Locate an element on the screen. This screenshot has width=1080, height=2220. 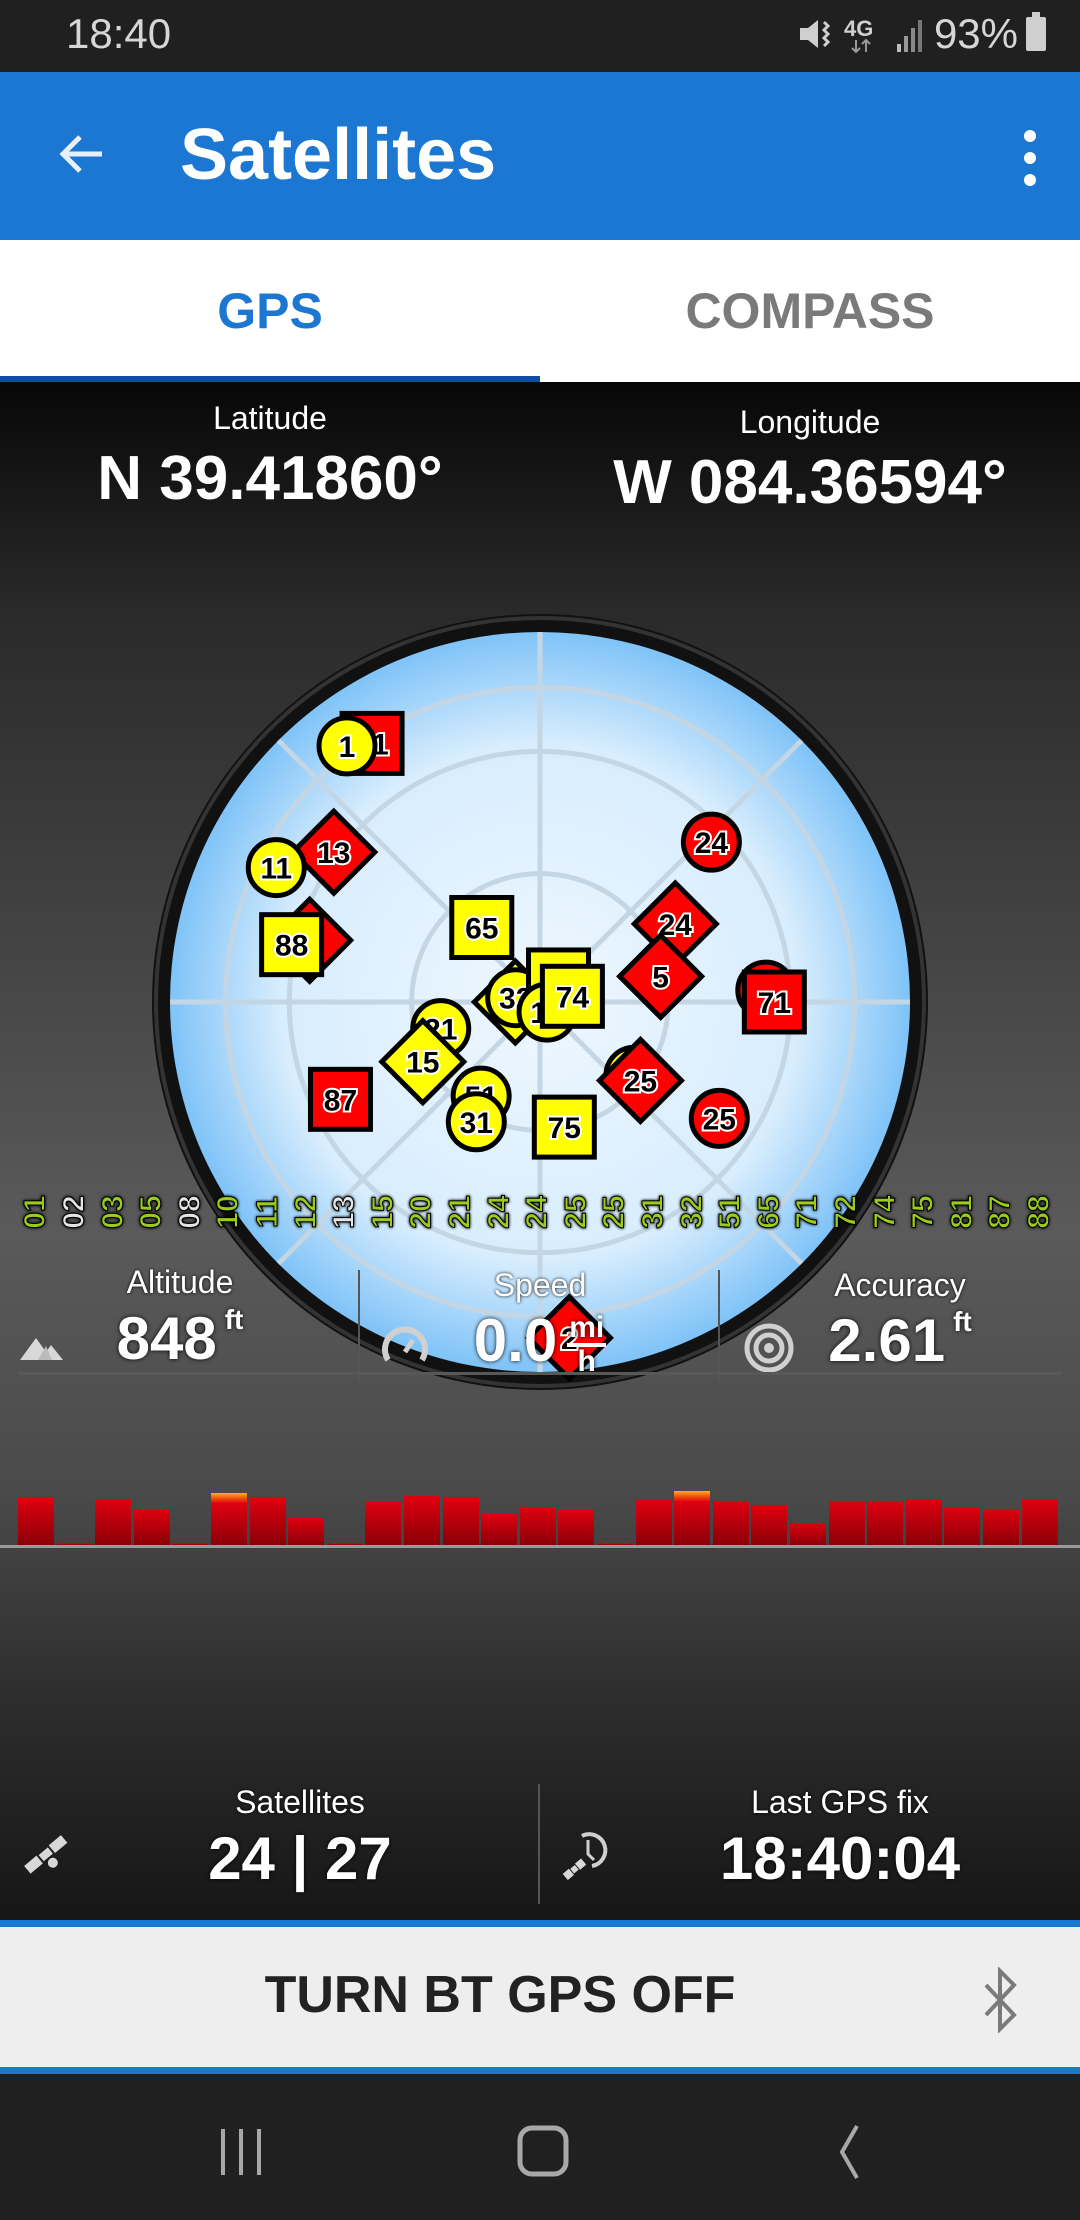
prn-label: 71 is located at coordinates (808, 1212).